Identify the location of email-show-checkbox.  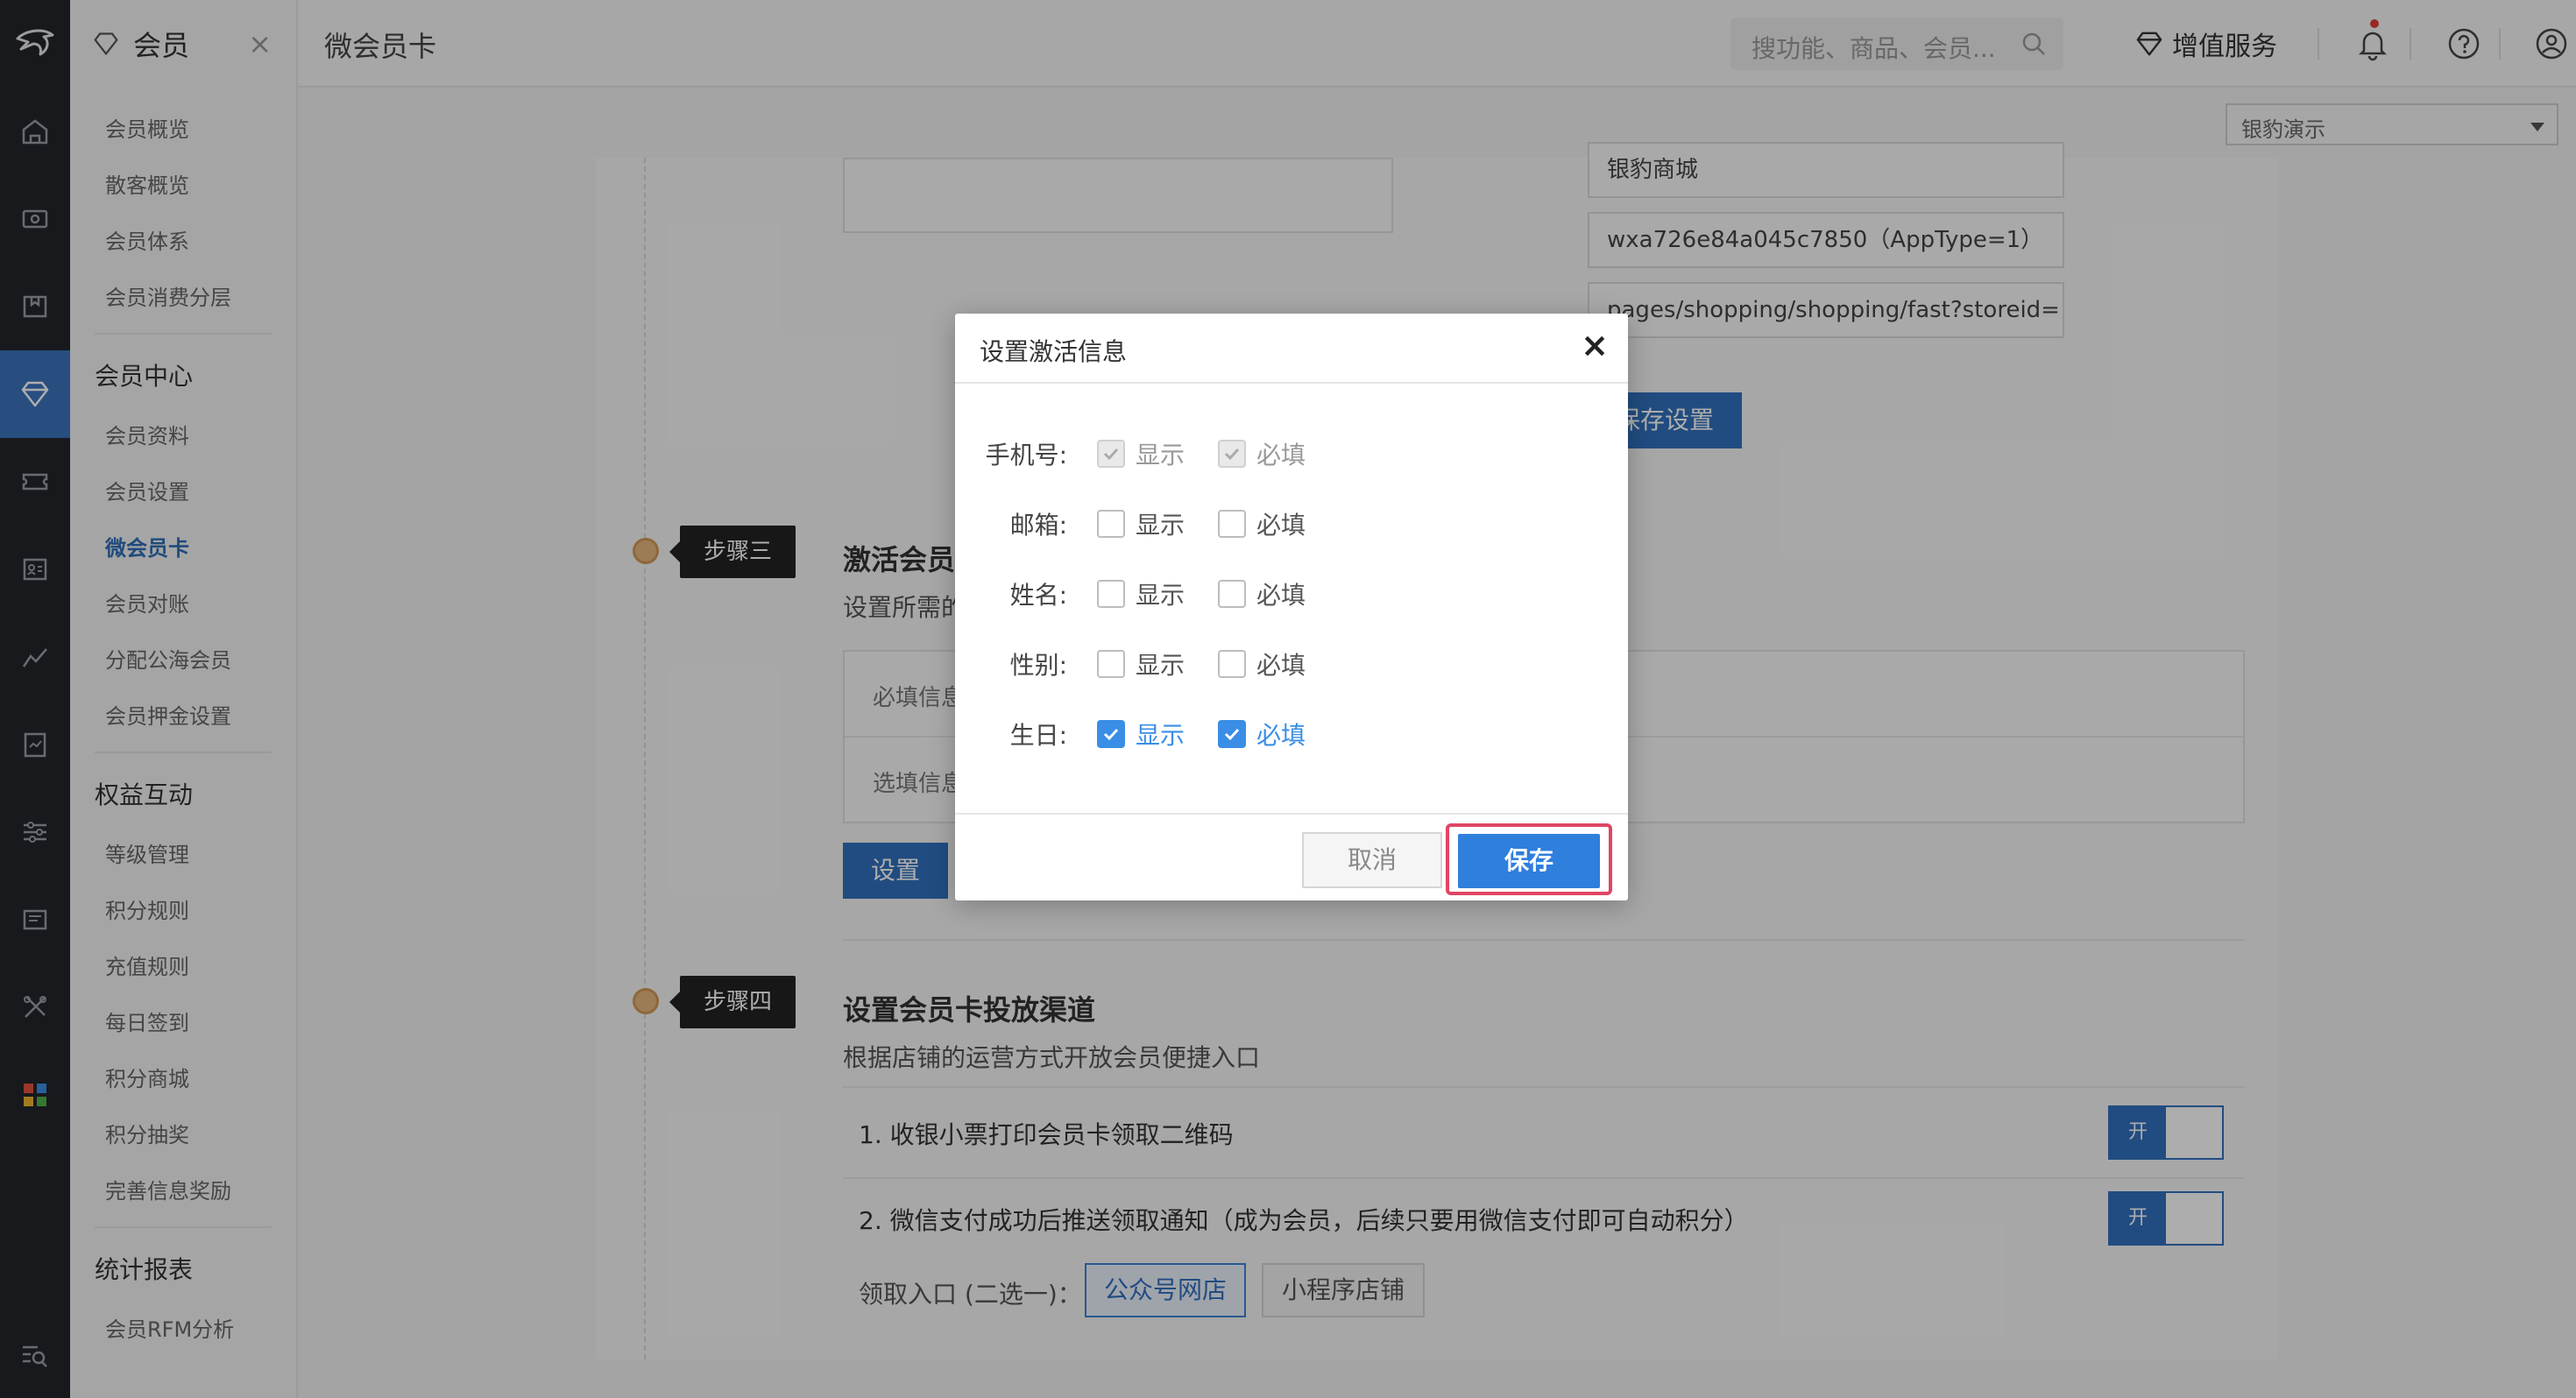
(1111, 524).